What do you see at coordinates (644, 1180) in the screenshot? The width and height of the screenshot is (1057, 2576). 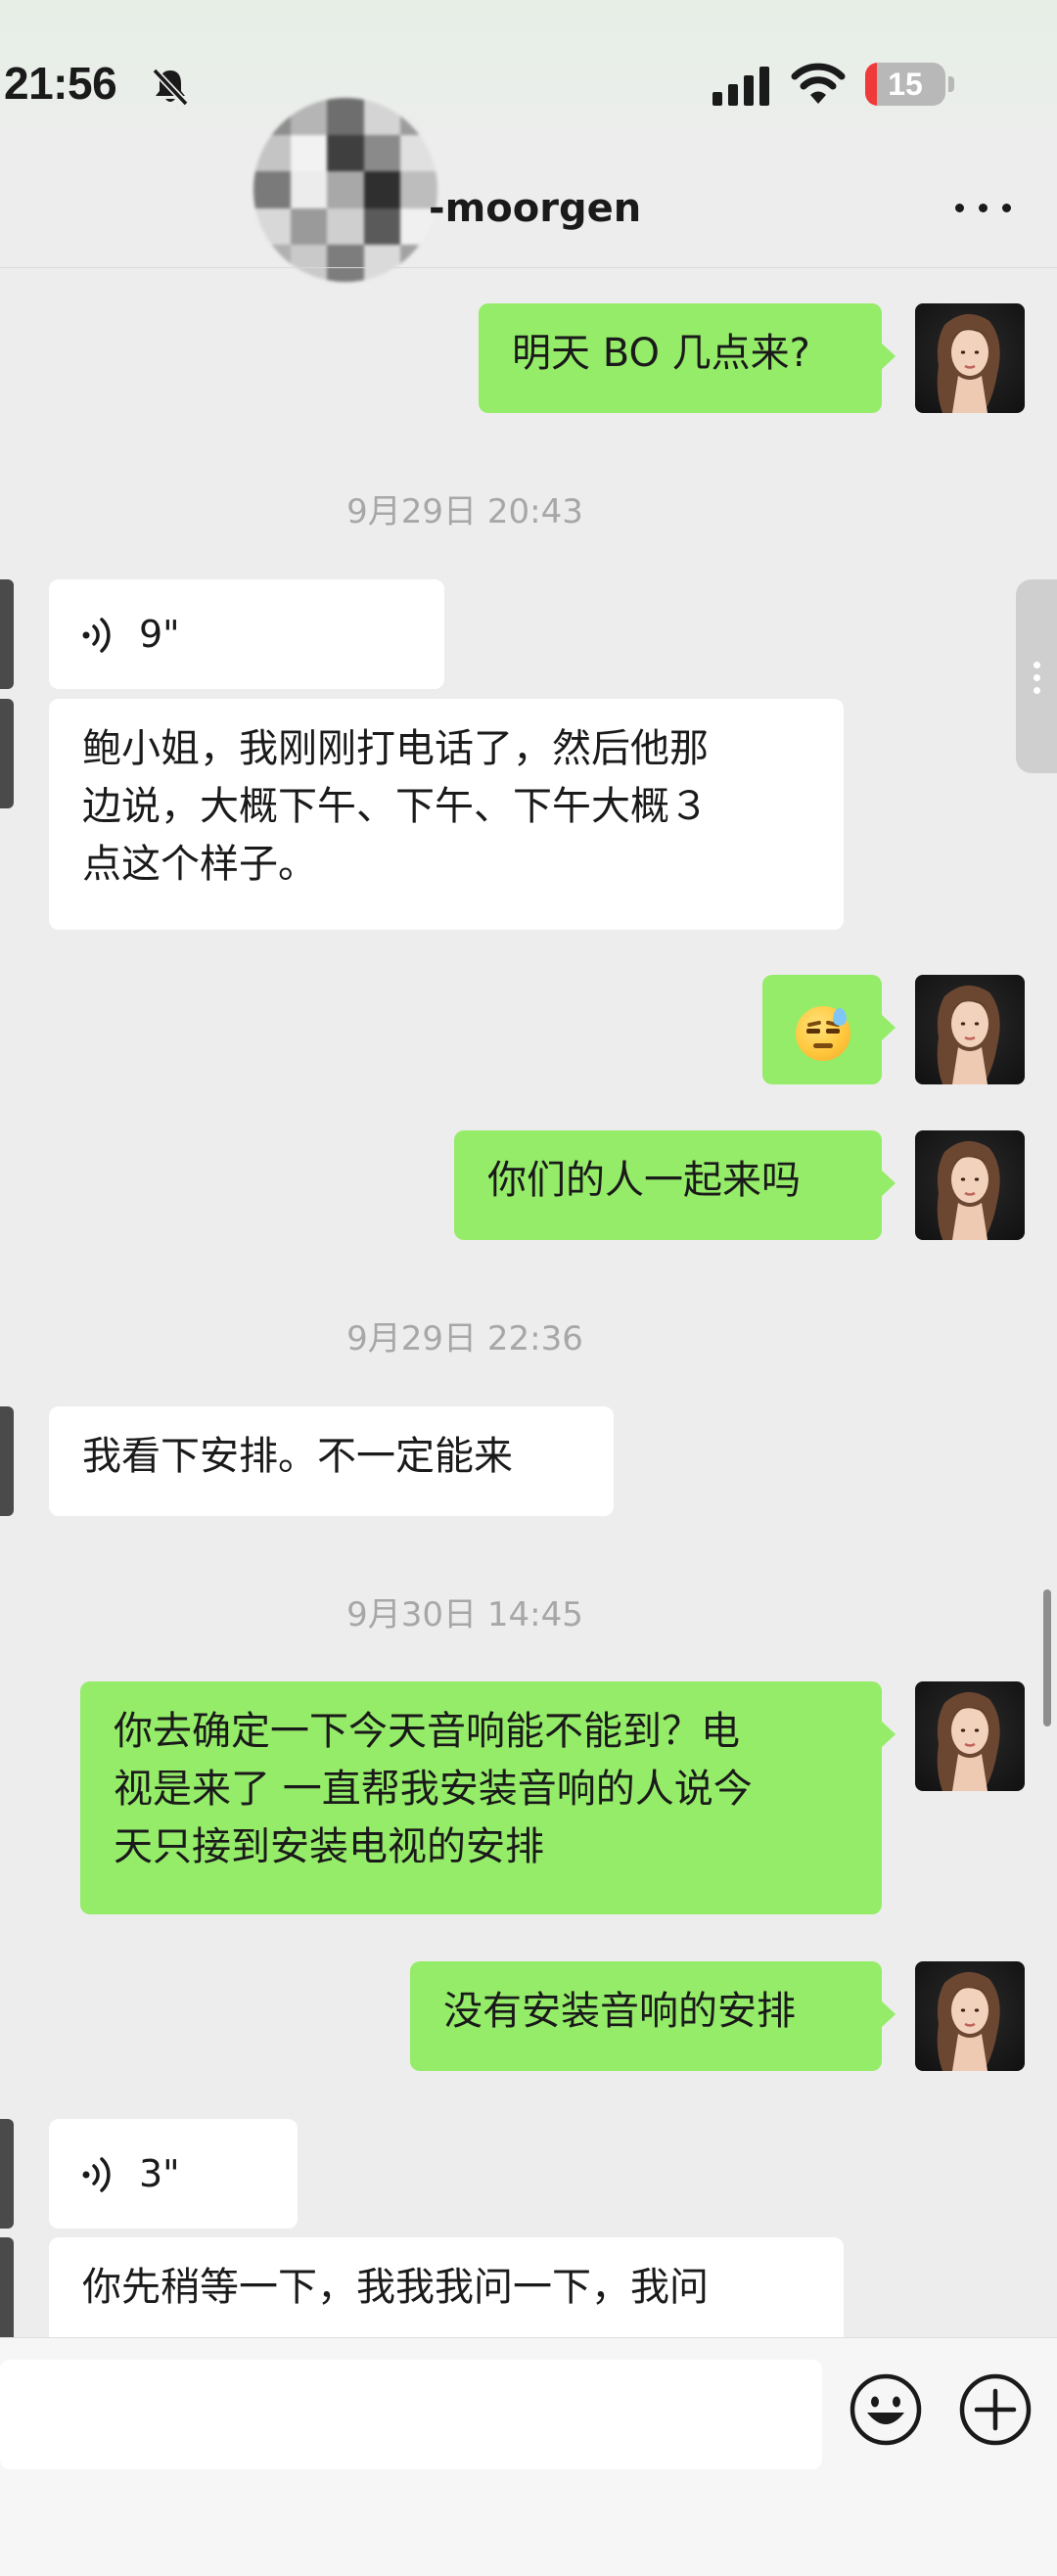 I see `message-text: 你们的人一起来吗` at bounding box center [644, 1180].